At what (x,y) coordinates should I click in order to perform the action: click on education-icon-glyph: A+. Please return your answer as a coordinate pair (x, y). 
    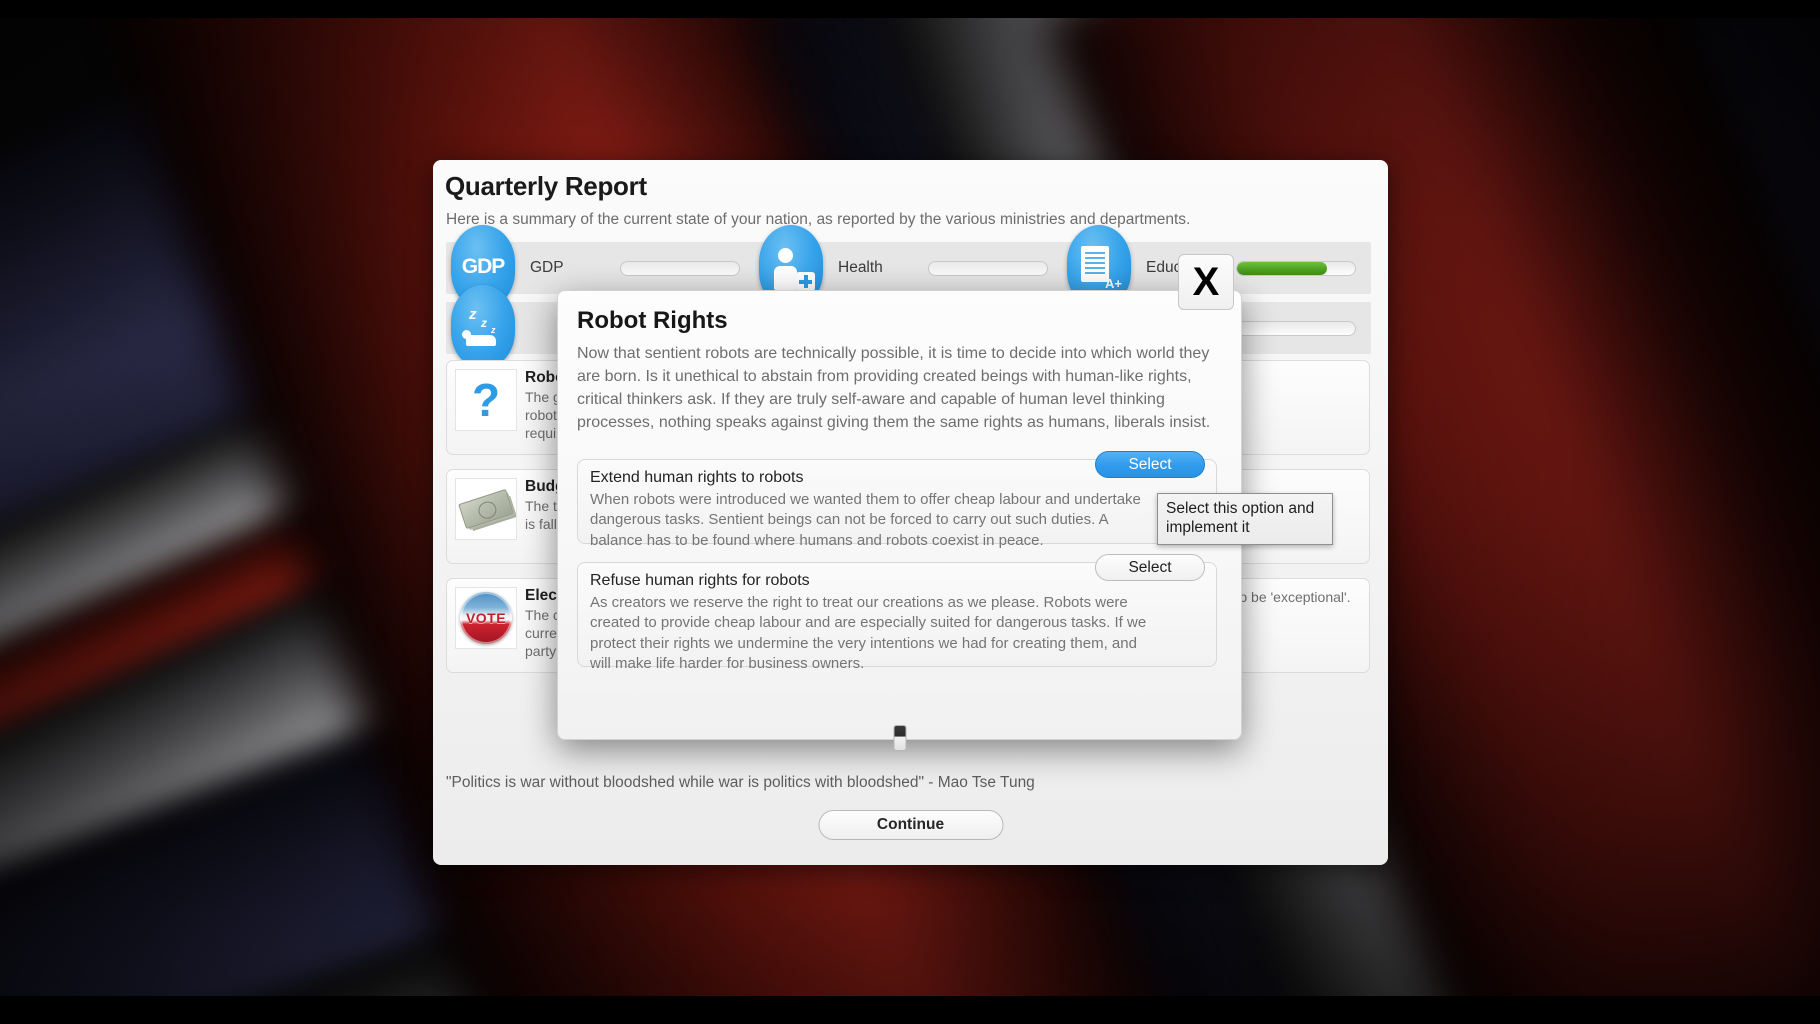
    Looking at the image, I should click on (1099, 267).